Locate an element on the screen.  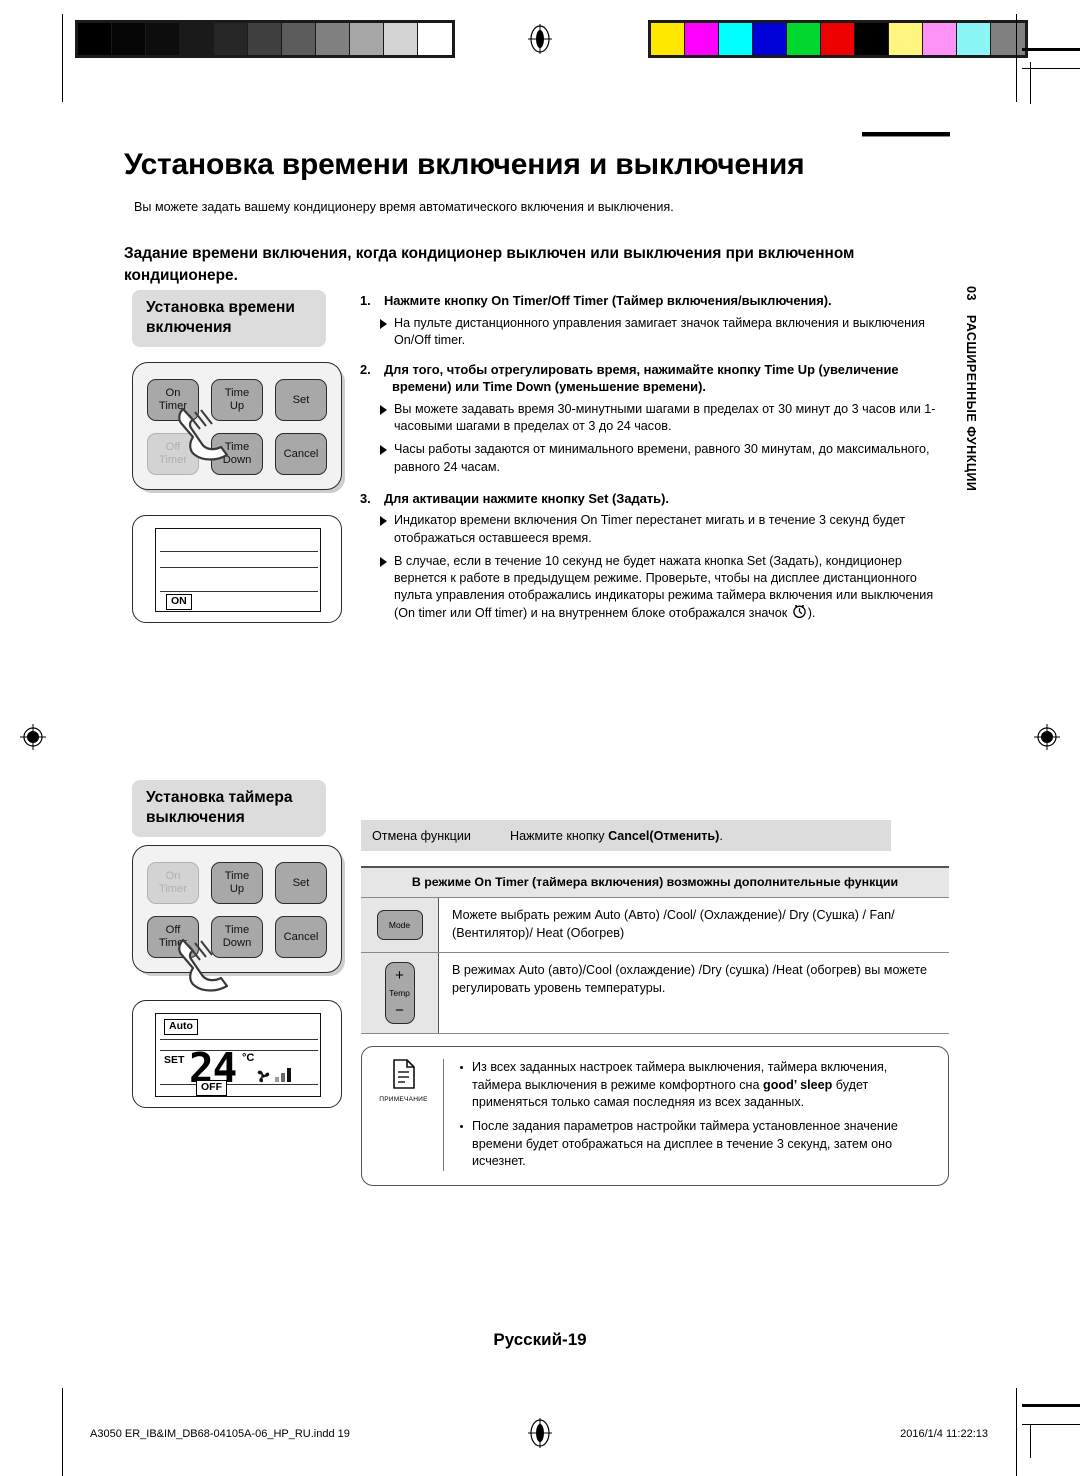
bullet-dot-icon is located at coordinates (461, 1067).